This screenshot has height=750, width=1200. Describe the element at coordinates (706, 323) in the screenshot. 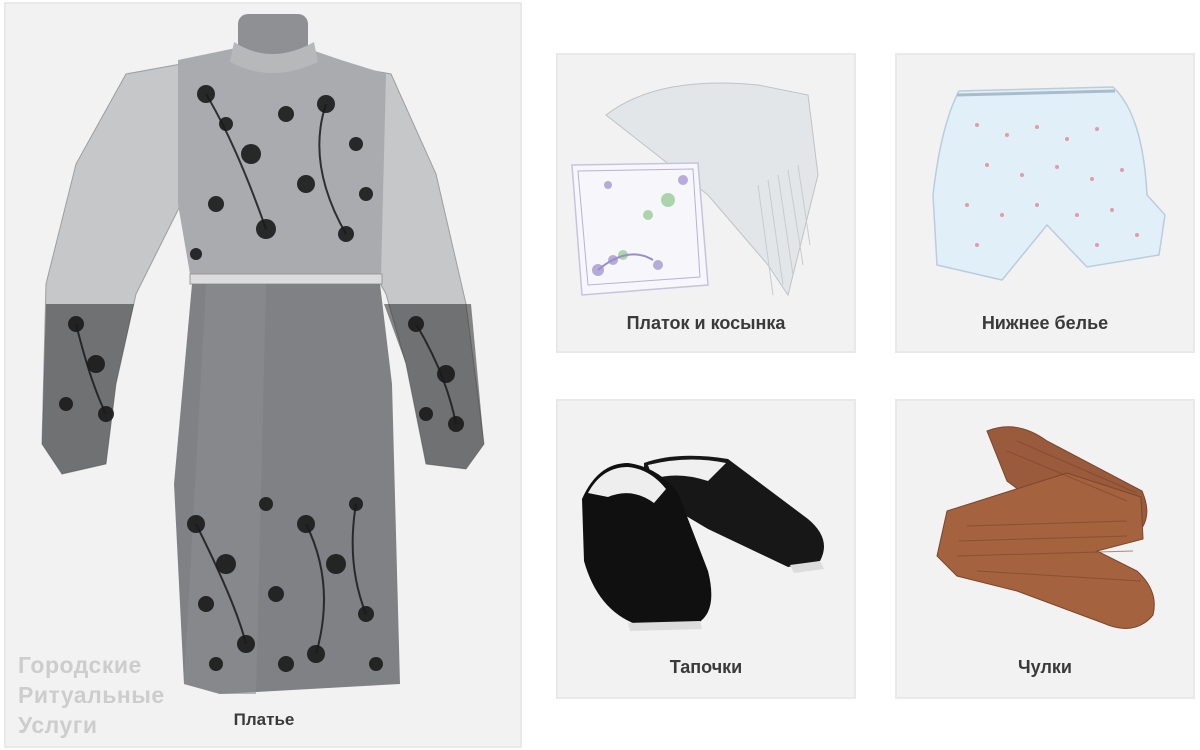

I see `scarf-label: Платок и косынка` at that location.